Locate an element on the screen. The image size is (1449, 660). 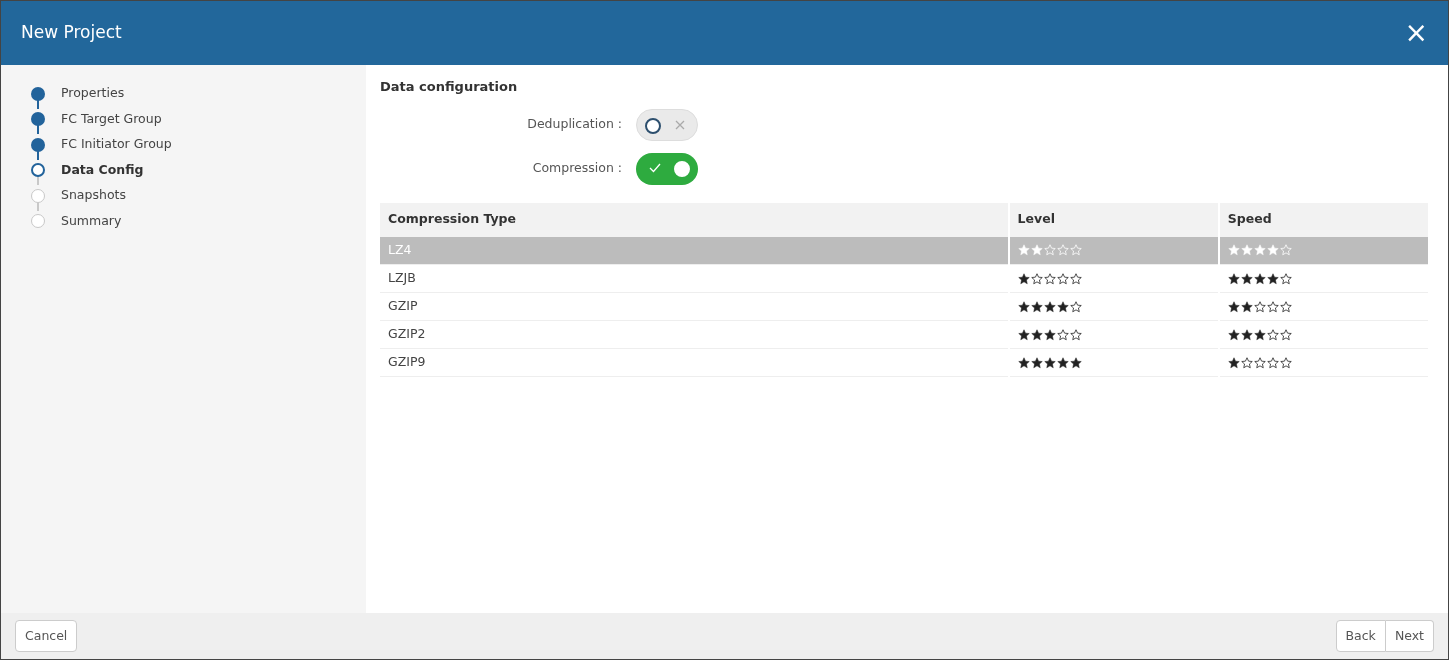
step-label: FC Initiator Group is located at coordinates (116, 145).